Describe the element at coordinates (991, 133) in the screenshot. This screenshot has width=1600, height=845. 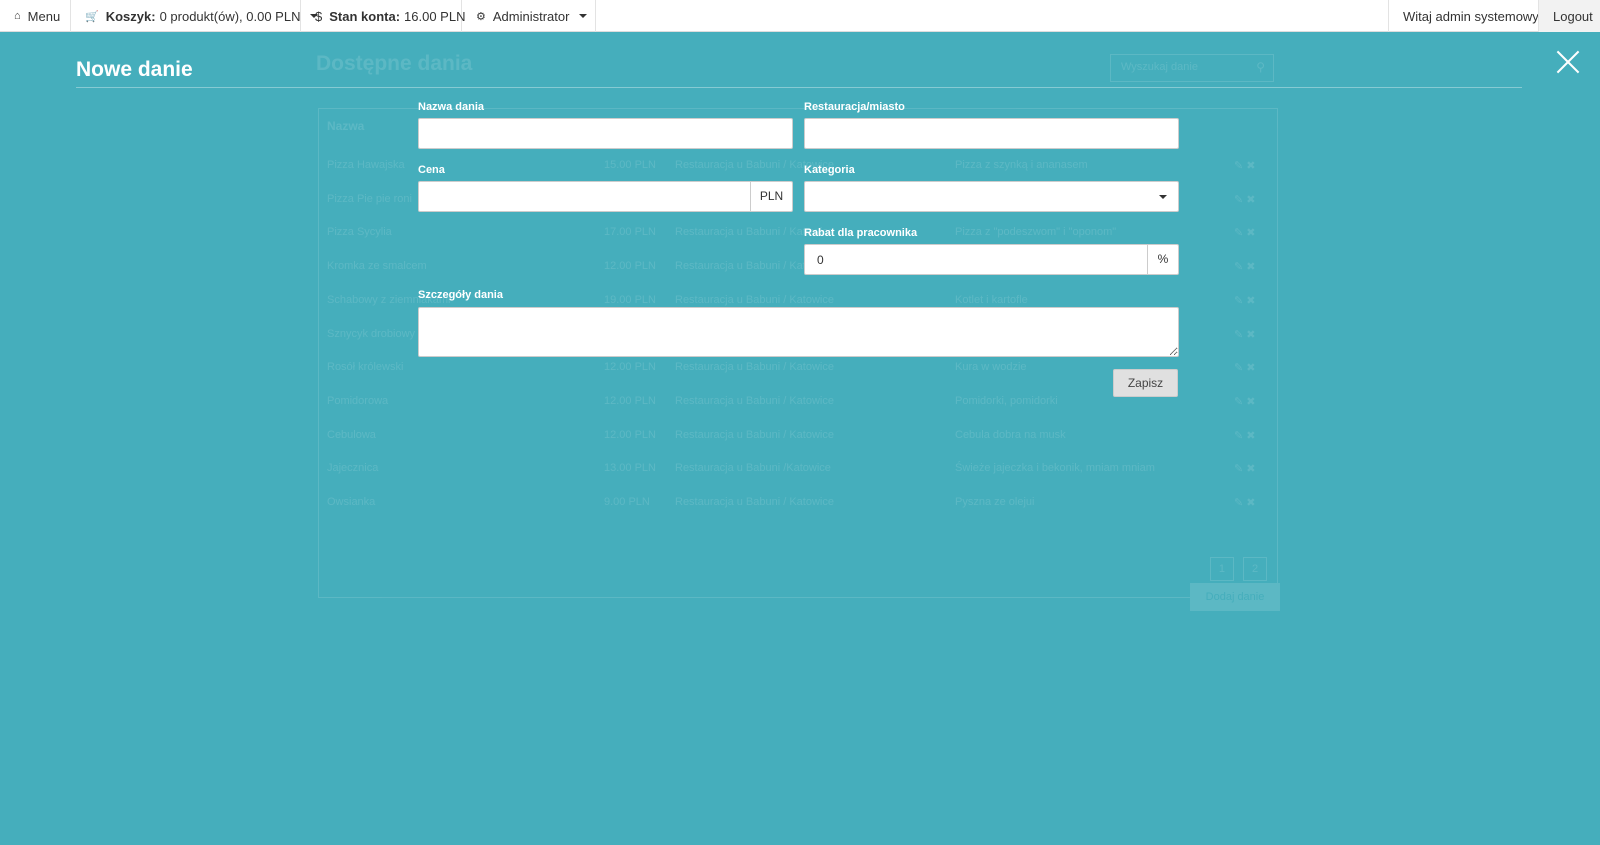
I see `restaurant-input` at that location.